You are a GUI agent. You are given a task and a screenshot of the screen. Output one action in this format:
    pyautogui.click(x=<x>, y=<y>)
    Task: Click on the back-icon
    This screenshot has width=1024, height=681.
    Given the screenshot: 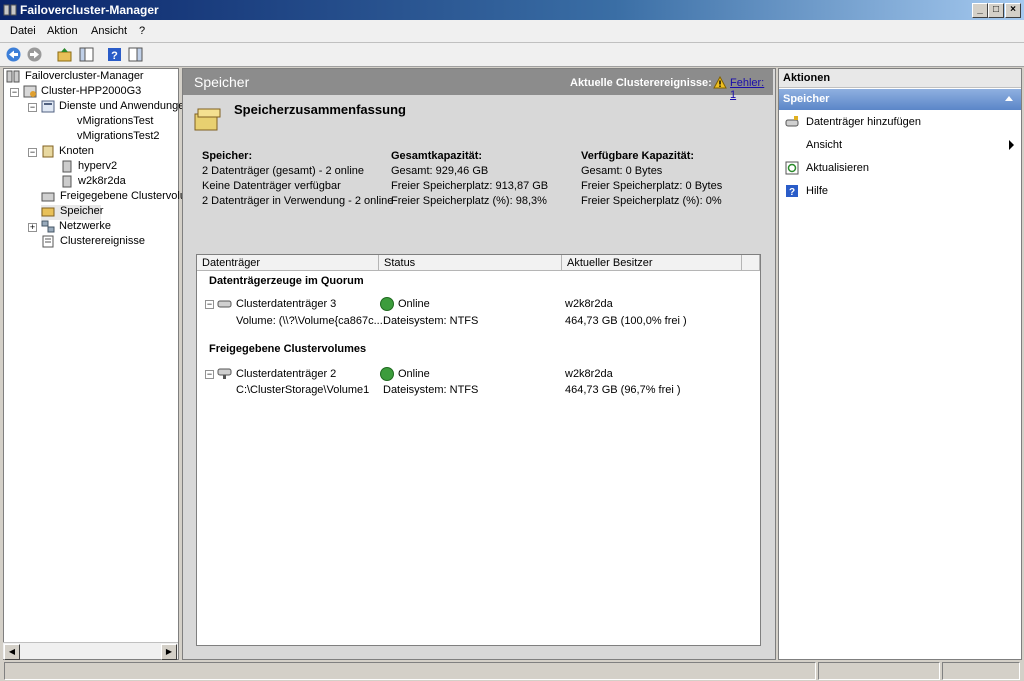 What is the action you would take?
    pyautogui.click(x=13, y=54)
    